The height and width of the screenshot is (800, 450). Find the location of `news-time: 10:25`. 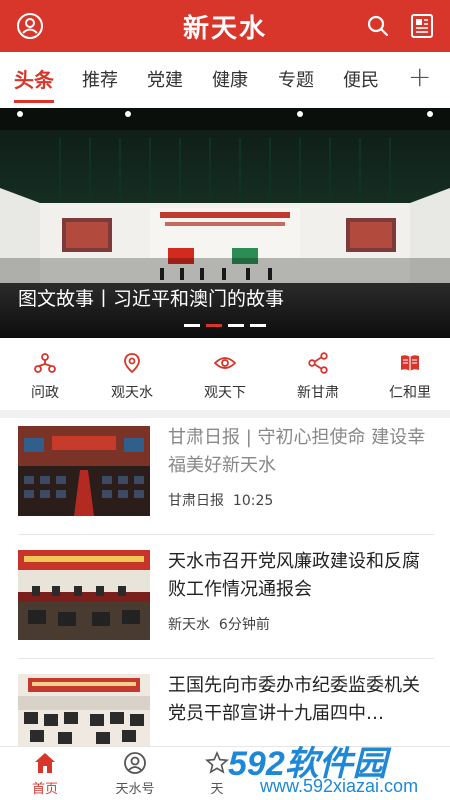

news-time: 10:25 is located at coordinates (253, 501).